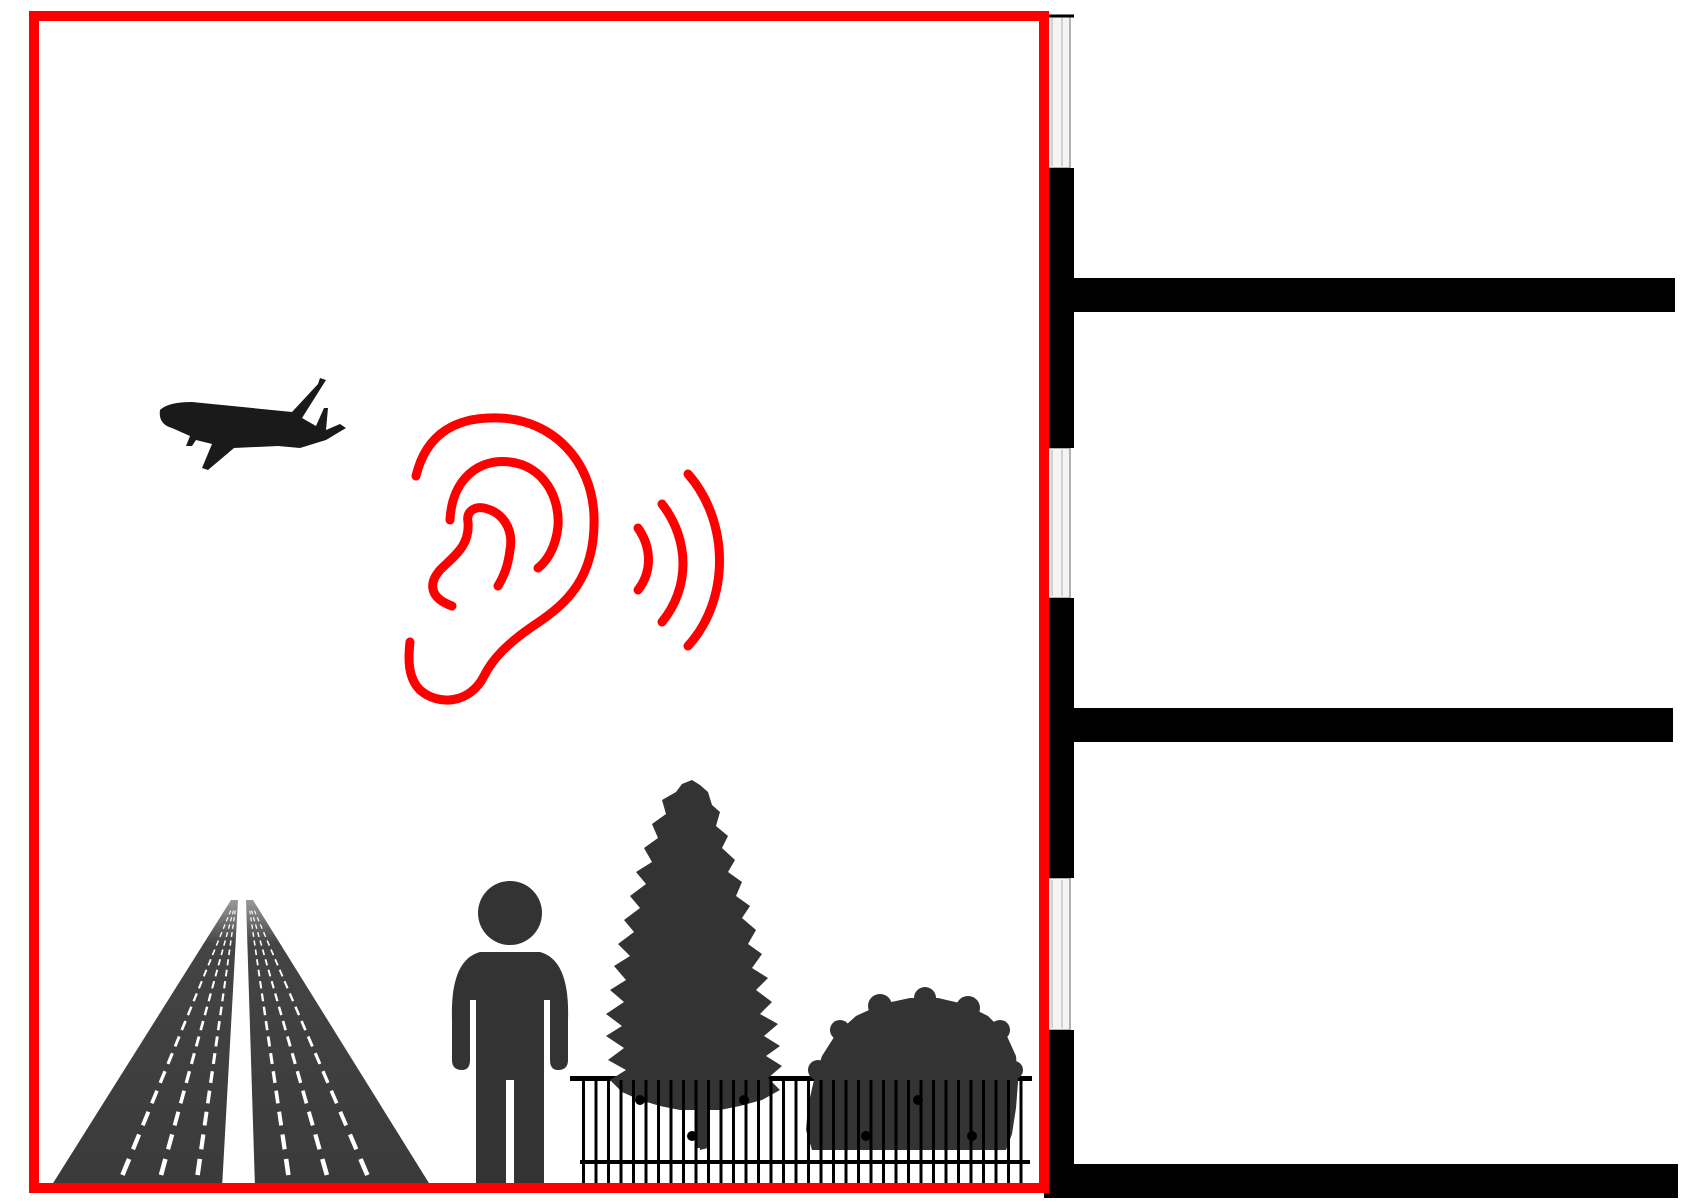 The width and height of the screenshot is (1688, 1202). What do you see at coordinates (678, 560) in the screenshot?
I see `sound-waves-icon` at bounding box center [678, 560].